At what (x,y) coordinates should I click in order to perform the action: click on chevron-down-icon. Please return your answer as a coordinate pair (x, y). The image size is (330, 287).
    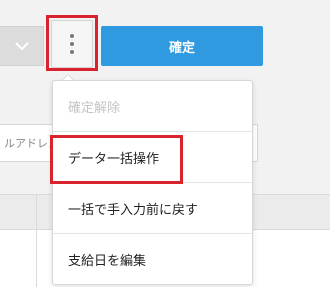
    Looking at the image, I should click on (21, 45).